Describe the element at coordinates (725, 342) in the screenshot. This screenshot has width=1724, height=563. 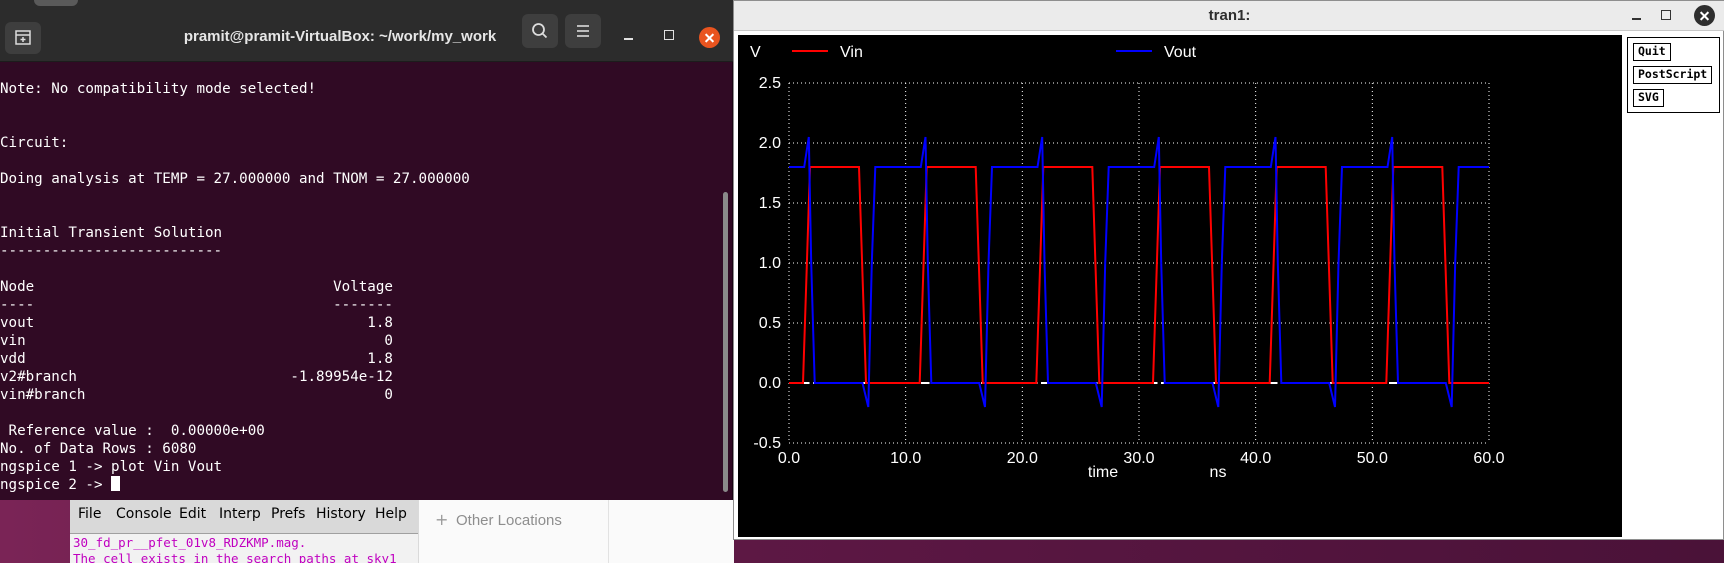
I see `terminal-scrollbar` at that location.